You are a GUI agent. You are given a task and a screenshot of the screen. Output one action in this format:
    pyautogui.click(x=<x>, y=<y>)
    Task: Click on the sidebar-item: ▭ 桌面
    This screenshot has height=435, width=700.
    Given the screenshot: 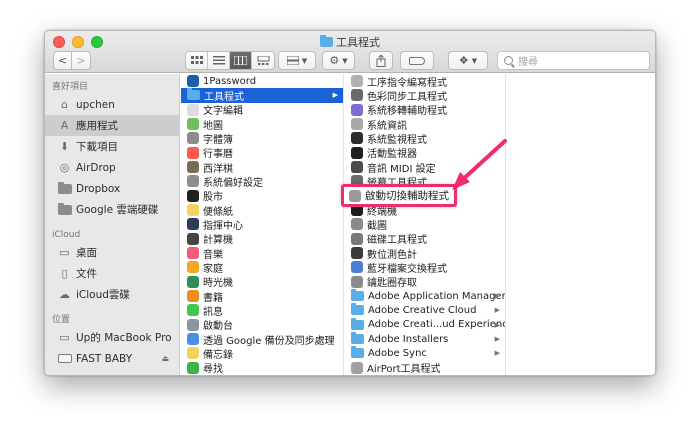 What is the action you would take?
    pyautogui.click(x=112, y=252)
    